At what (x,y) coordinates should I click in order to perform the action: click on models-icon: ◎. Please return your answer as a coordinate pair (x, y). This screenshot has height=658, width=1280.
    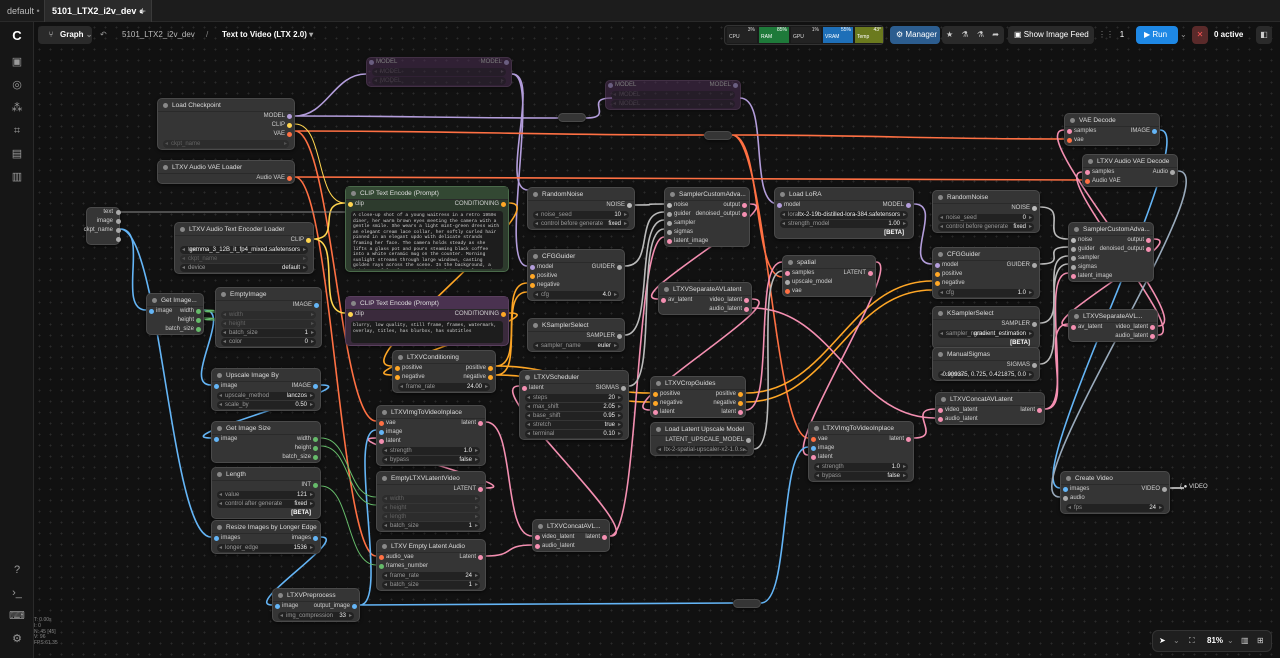
    Looking at the image, I should click on (17, 85).